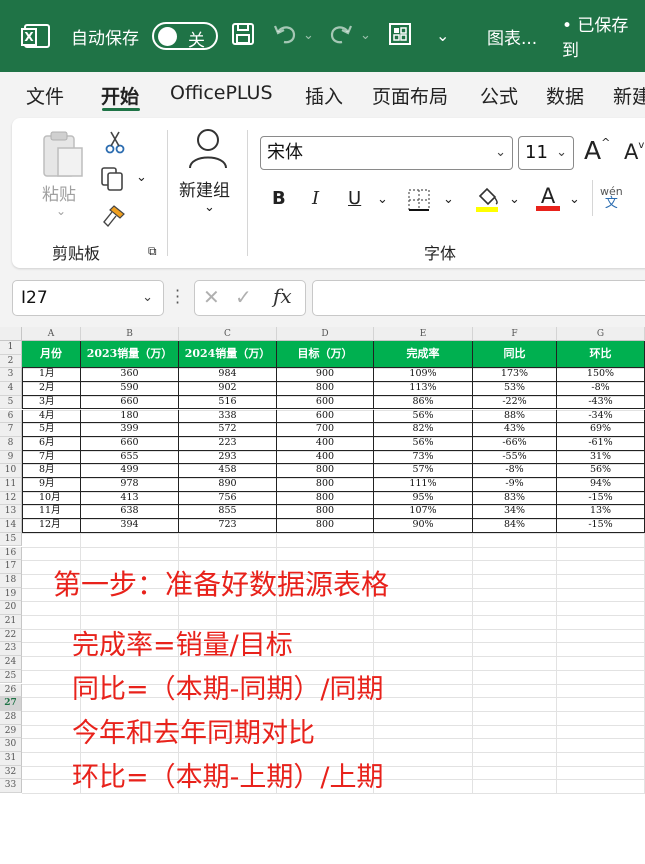 This screenshot has width=645, height=864. Describe the element at coordinates (130, 485) in the screenshot. I see `table-cell: 978` at that location.